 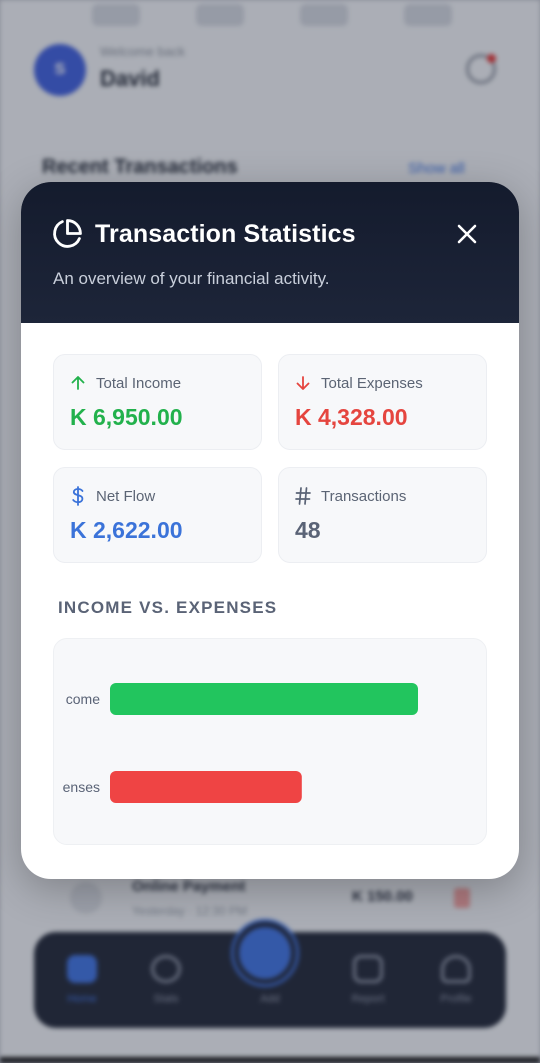 I want to click on stat-card-transactions: Transactions 48, so click(x=382, y=515).